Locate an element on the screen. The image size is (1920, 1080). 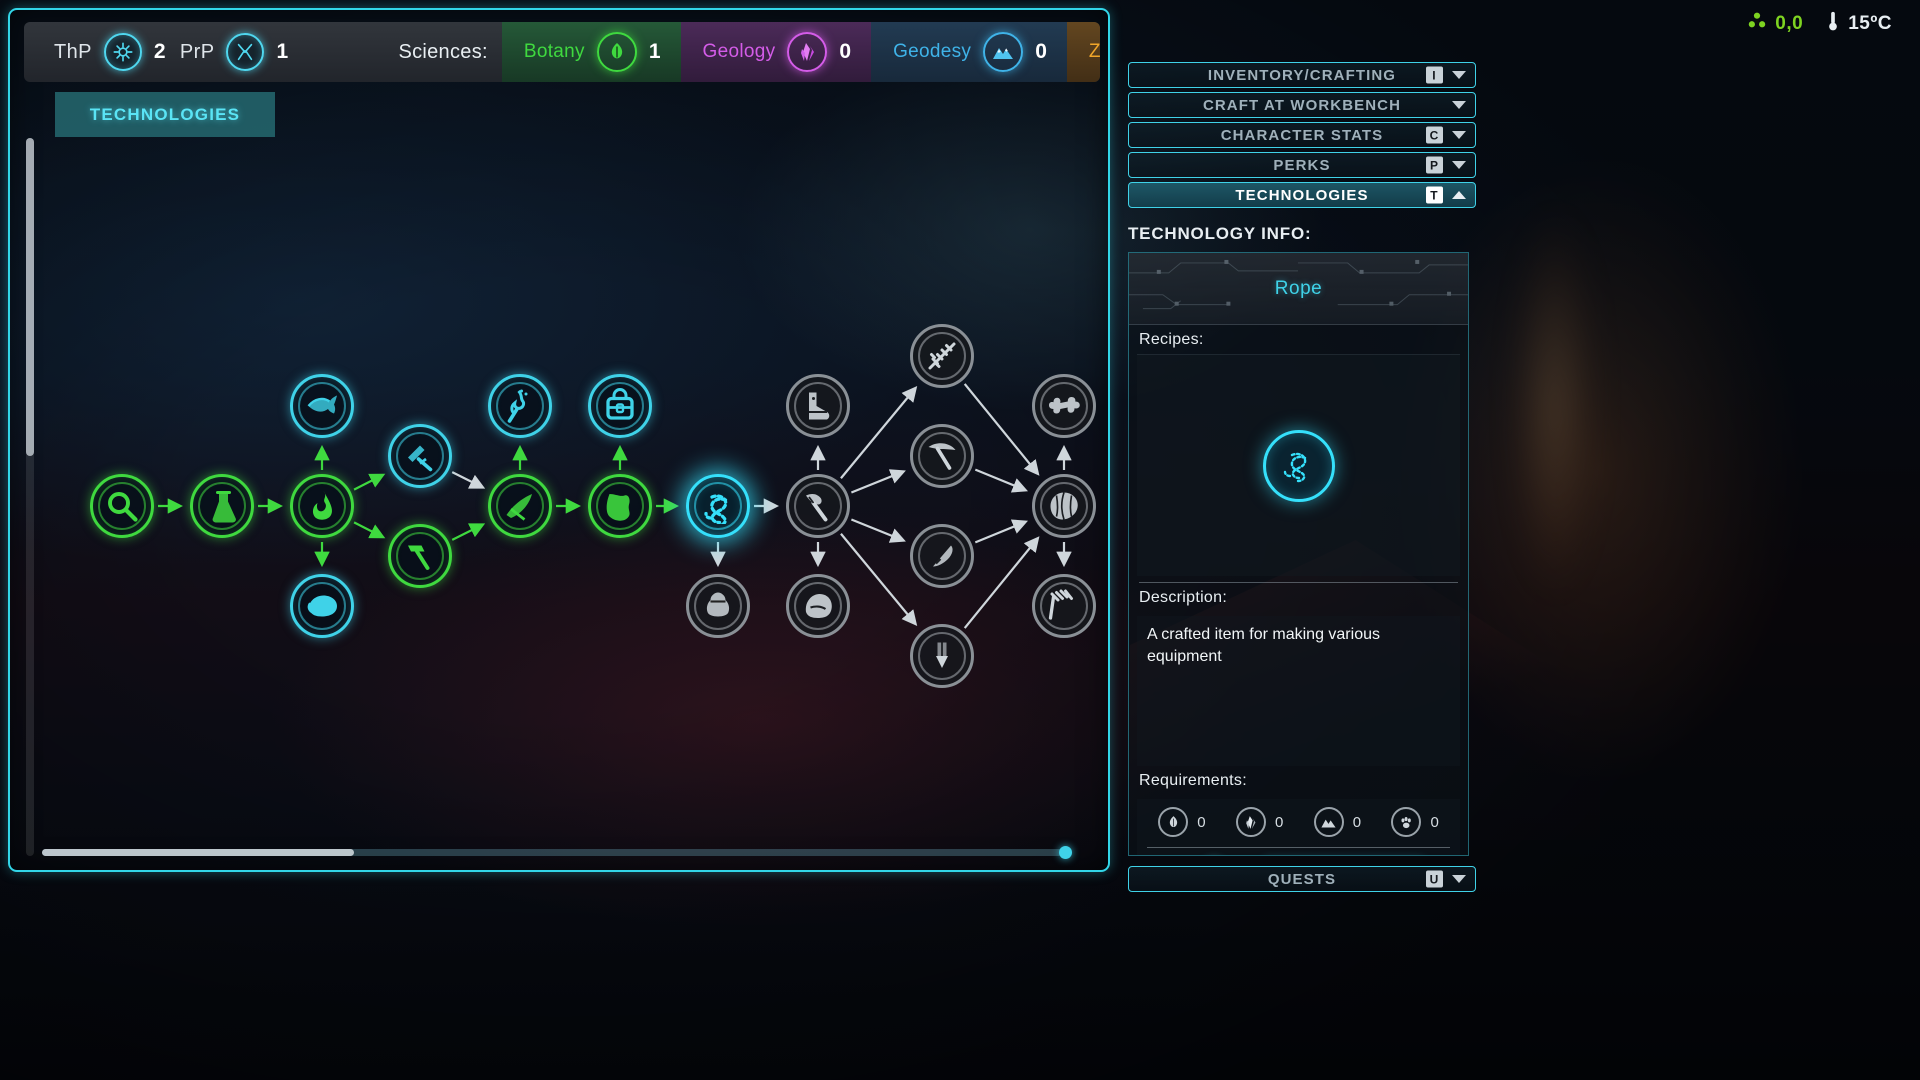
requirement-zoology: 0 is located at coordinates (1415, 822).